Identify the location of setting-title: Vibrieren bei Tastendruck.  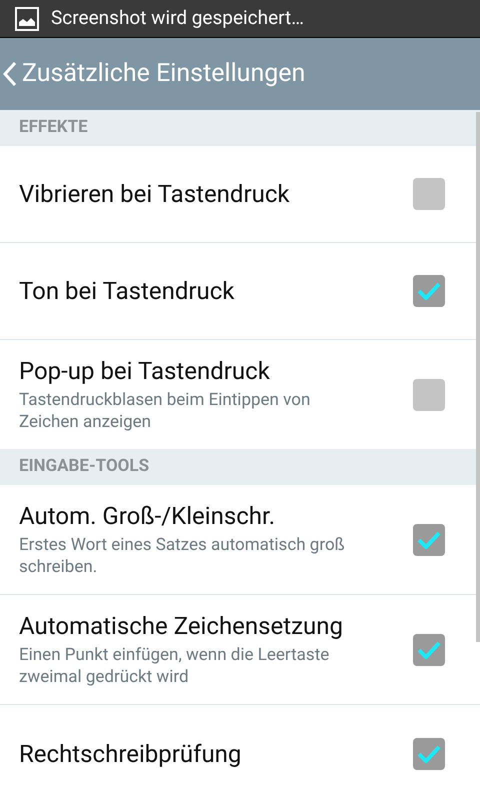
(155, 194).